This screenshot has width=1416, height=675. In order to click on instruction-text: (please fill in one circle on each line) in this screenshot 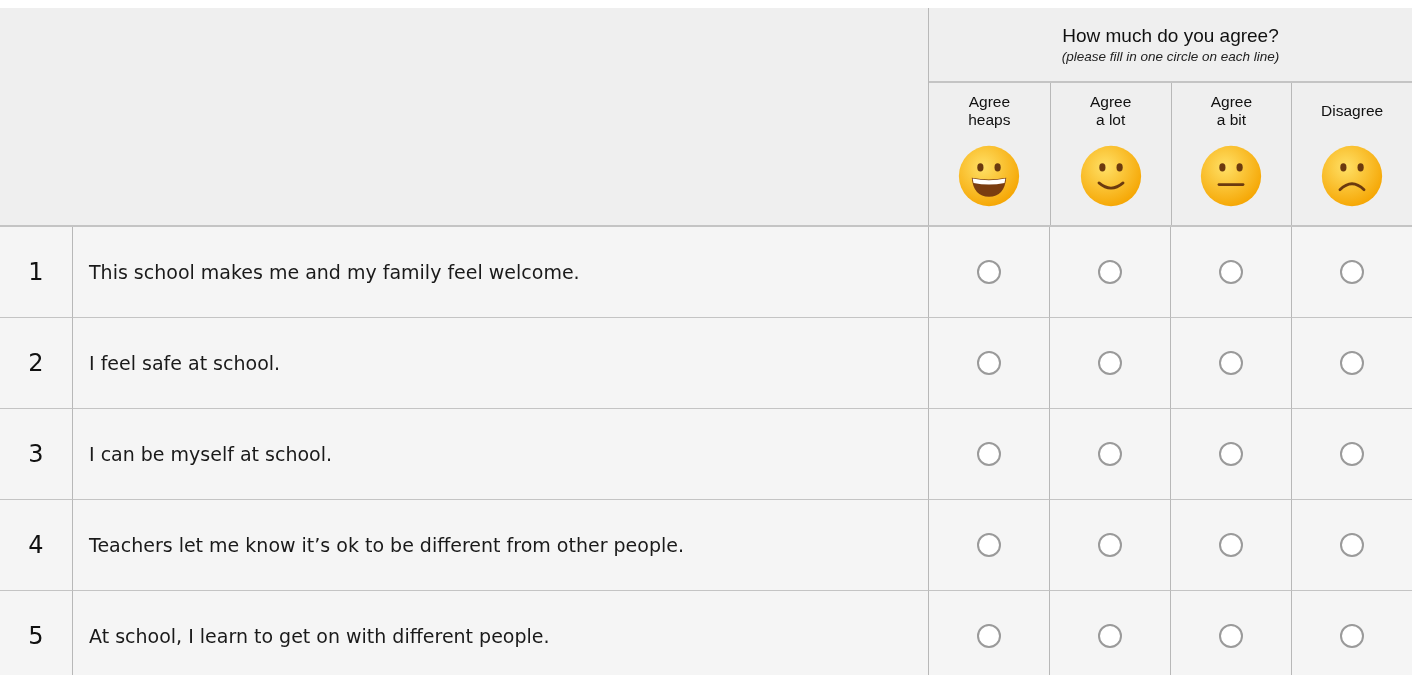, I will do `click(1170, 56)`.